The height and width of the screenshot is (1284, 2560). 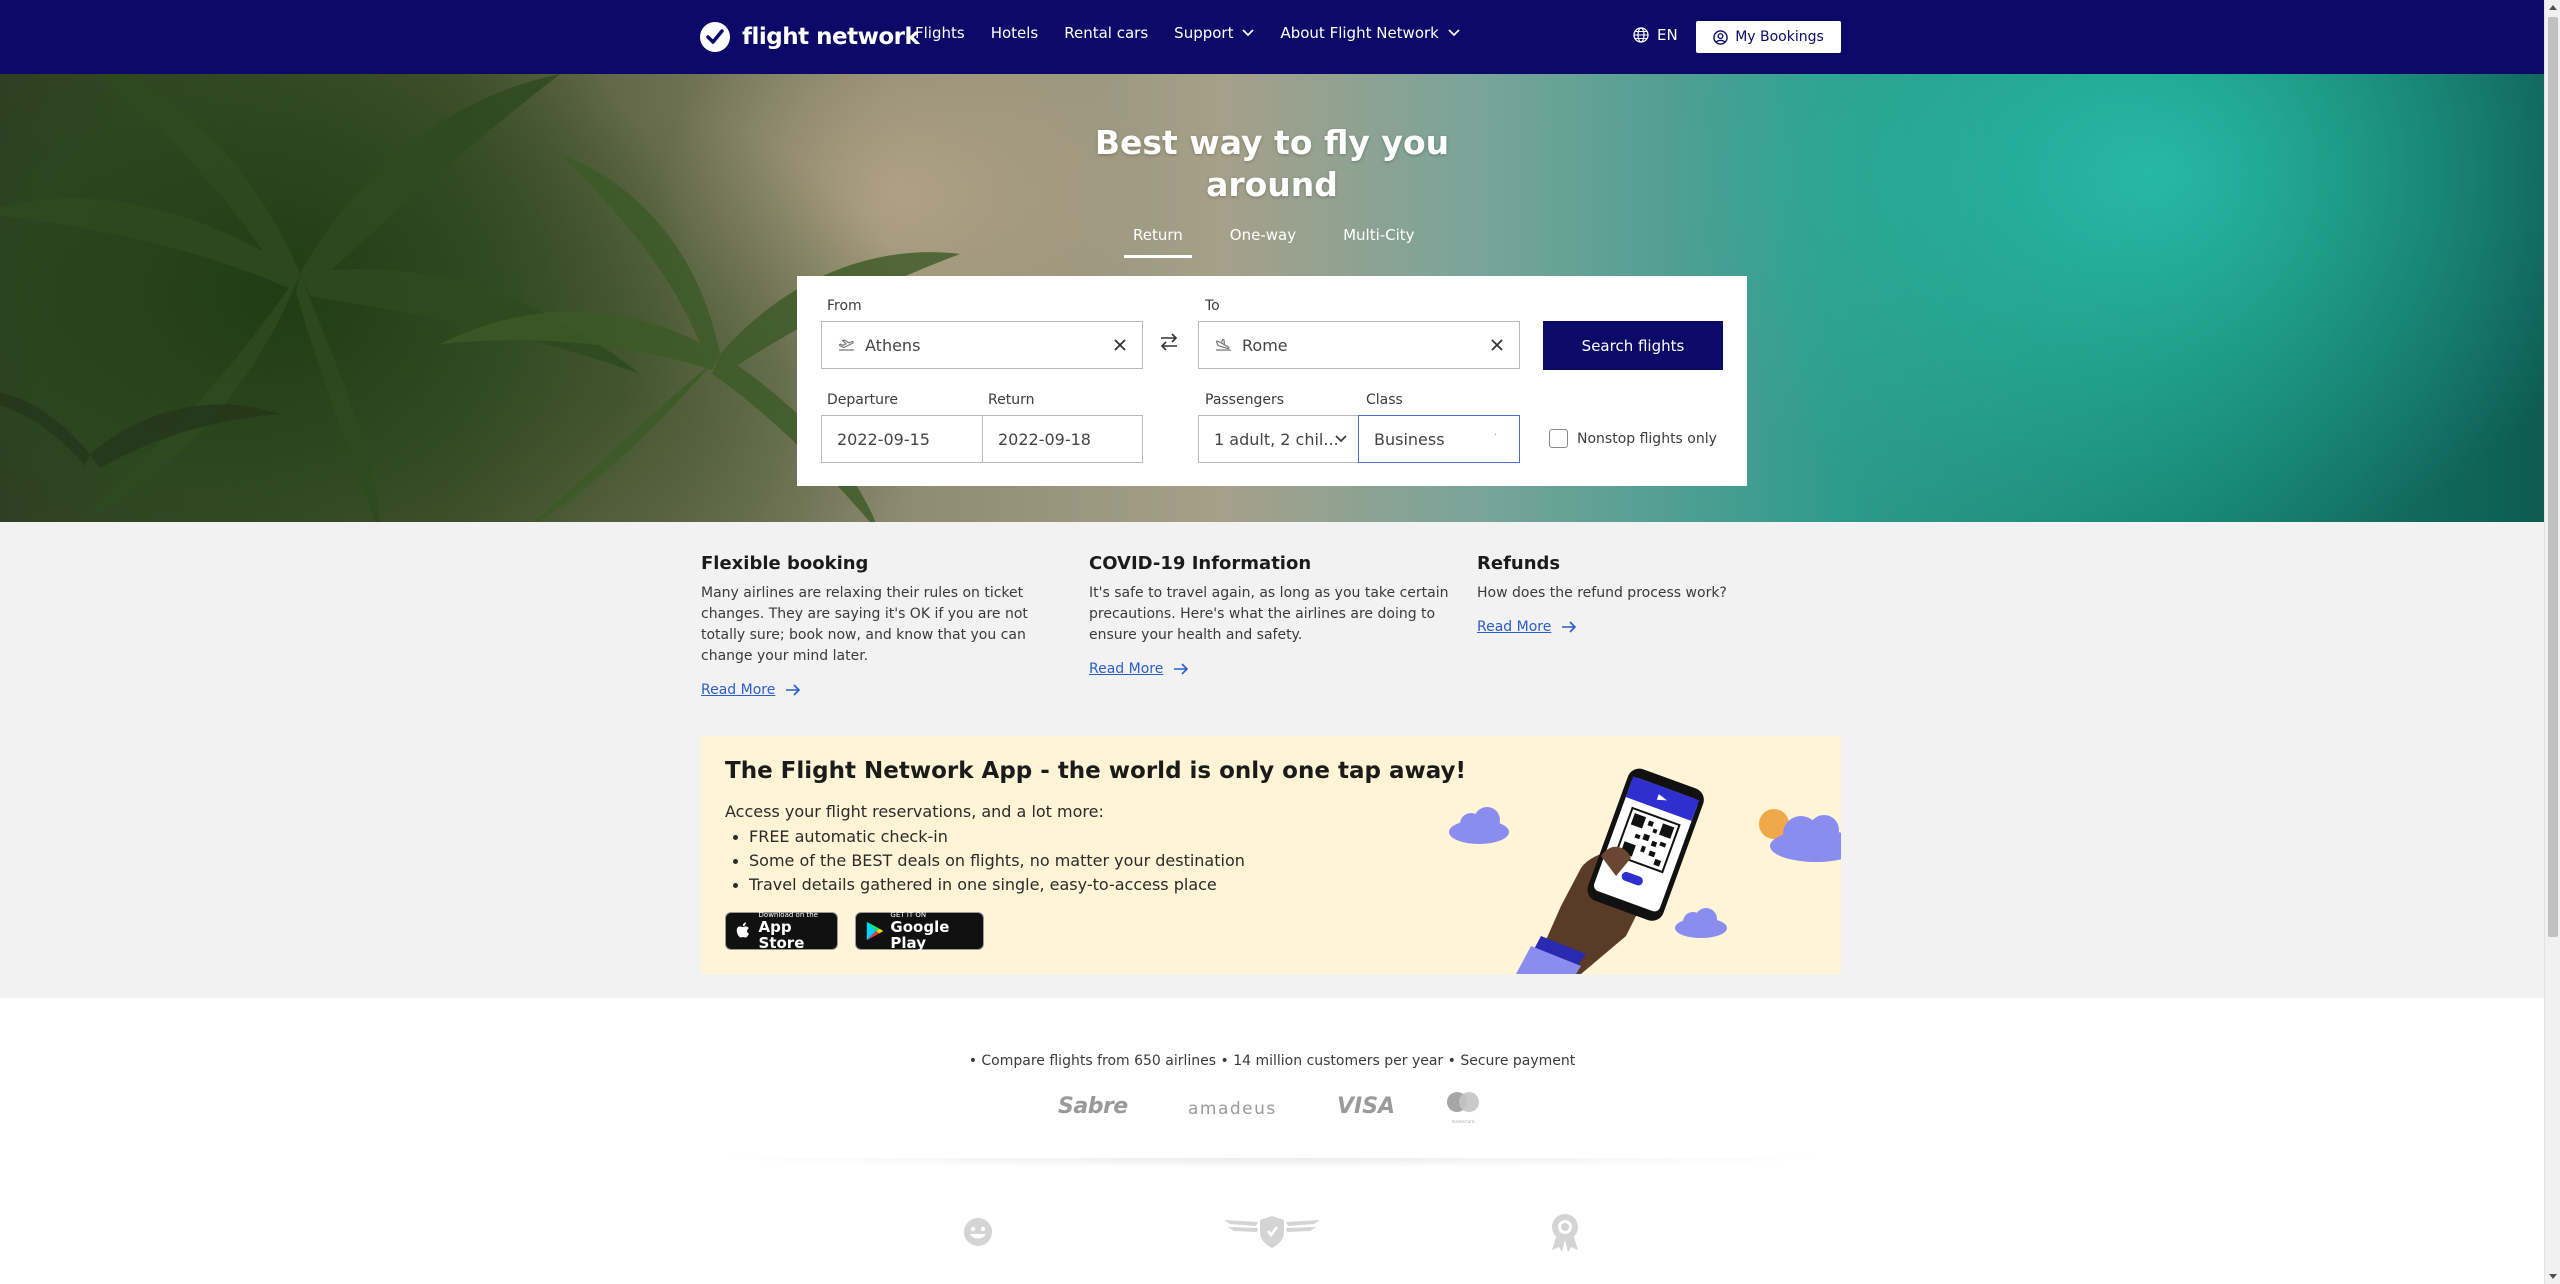 I want to click on nav-about-label: About Flight Network, so click(x=1359, y=33).